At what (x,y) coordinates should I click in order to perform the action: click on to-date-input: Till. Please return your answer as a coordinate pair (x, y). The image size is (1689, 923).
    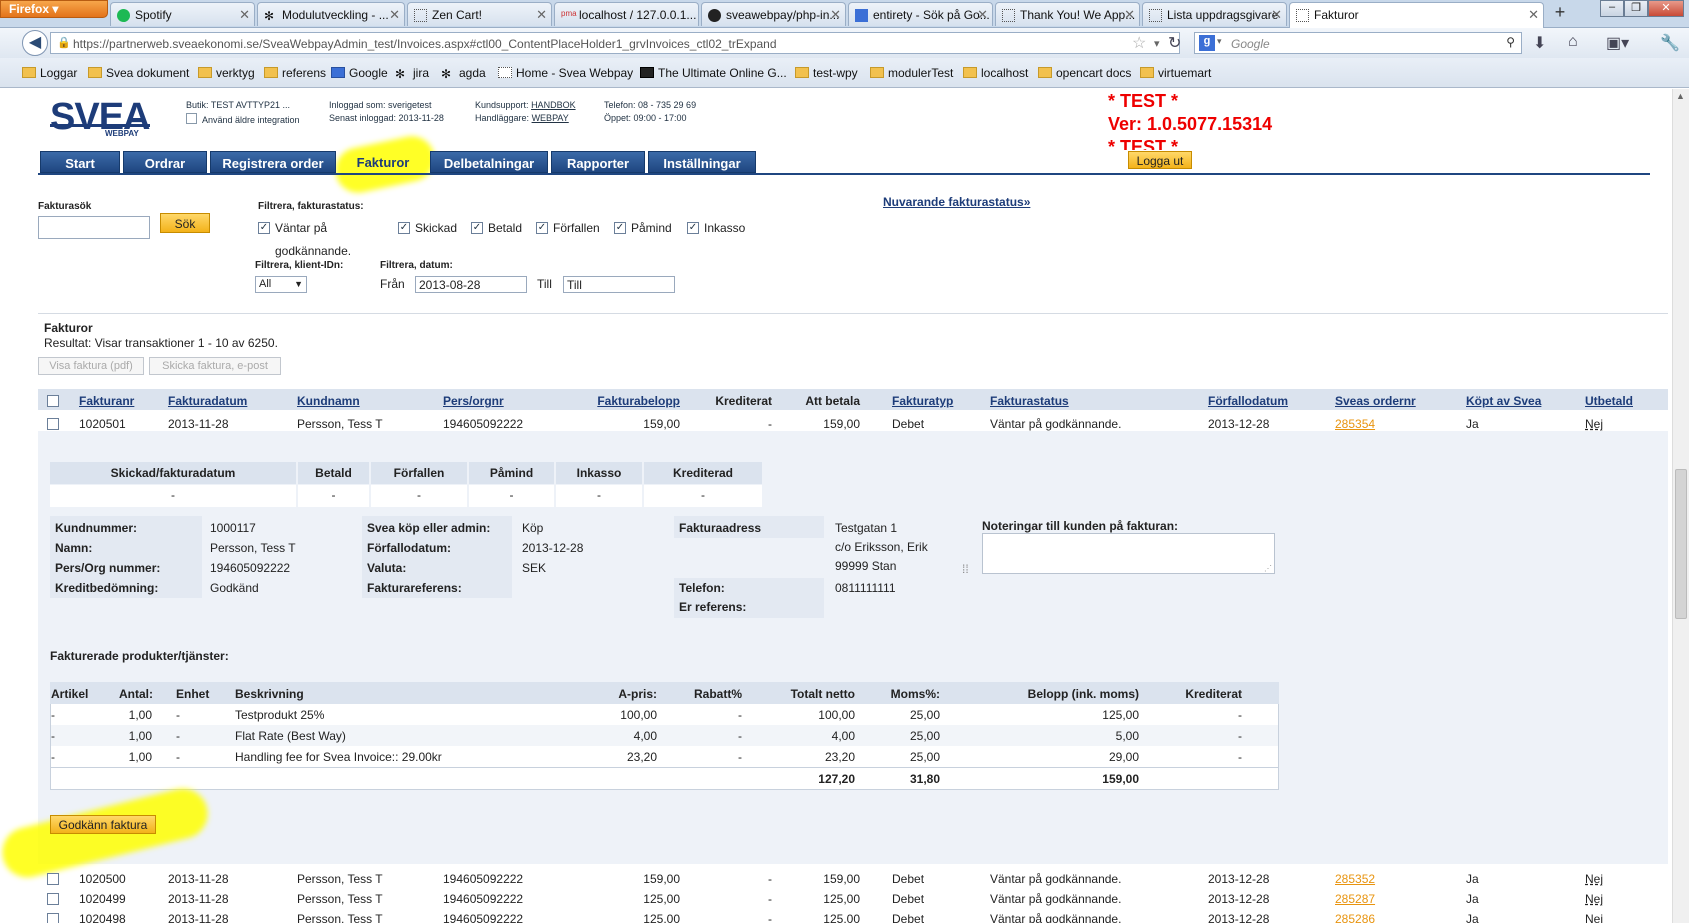
    Looking at the image, I should click on (619, 284).